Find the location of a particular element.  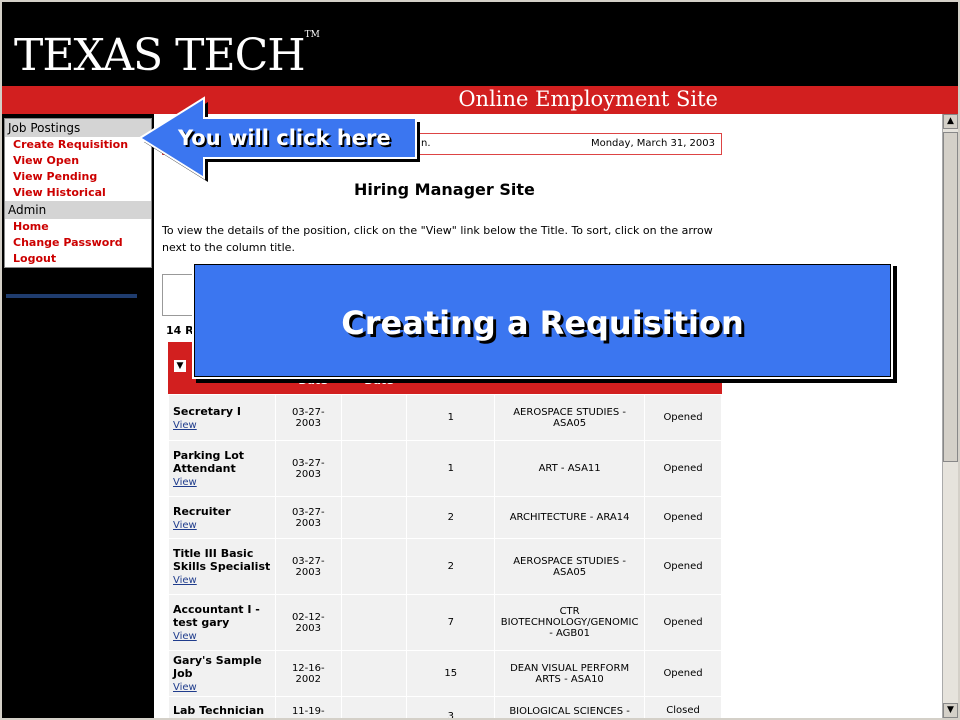

department-cell: DEAN VISUAL PERFORM ARTS - ASA10 is located at coordinates (570, 673).